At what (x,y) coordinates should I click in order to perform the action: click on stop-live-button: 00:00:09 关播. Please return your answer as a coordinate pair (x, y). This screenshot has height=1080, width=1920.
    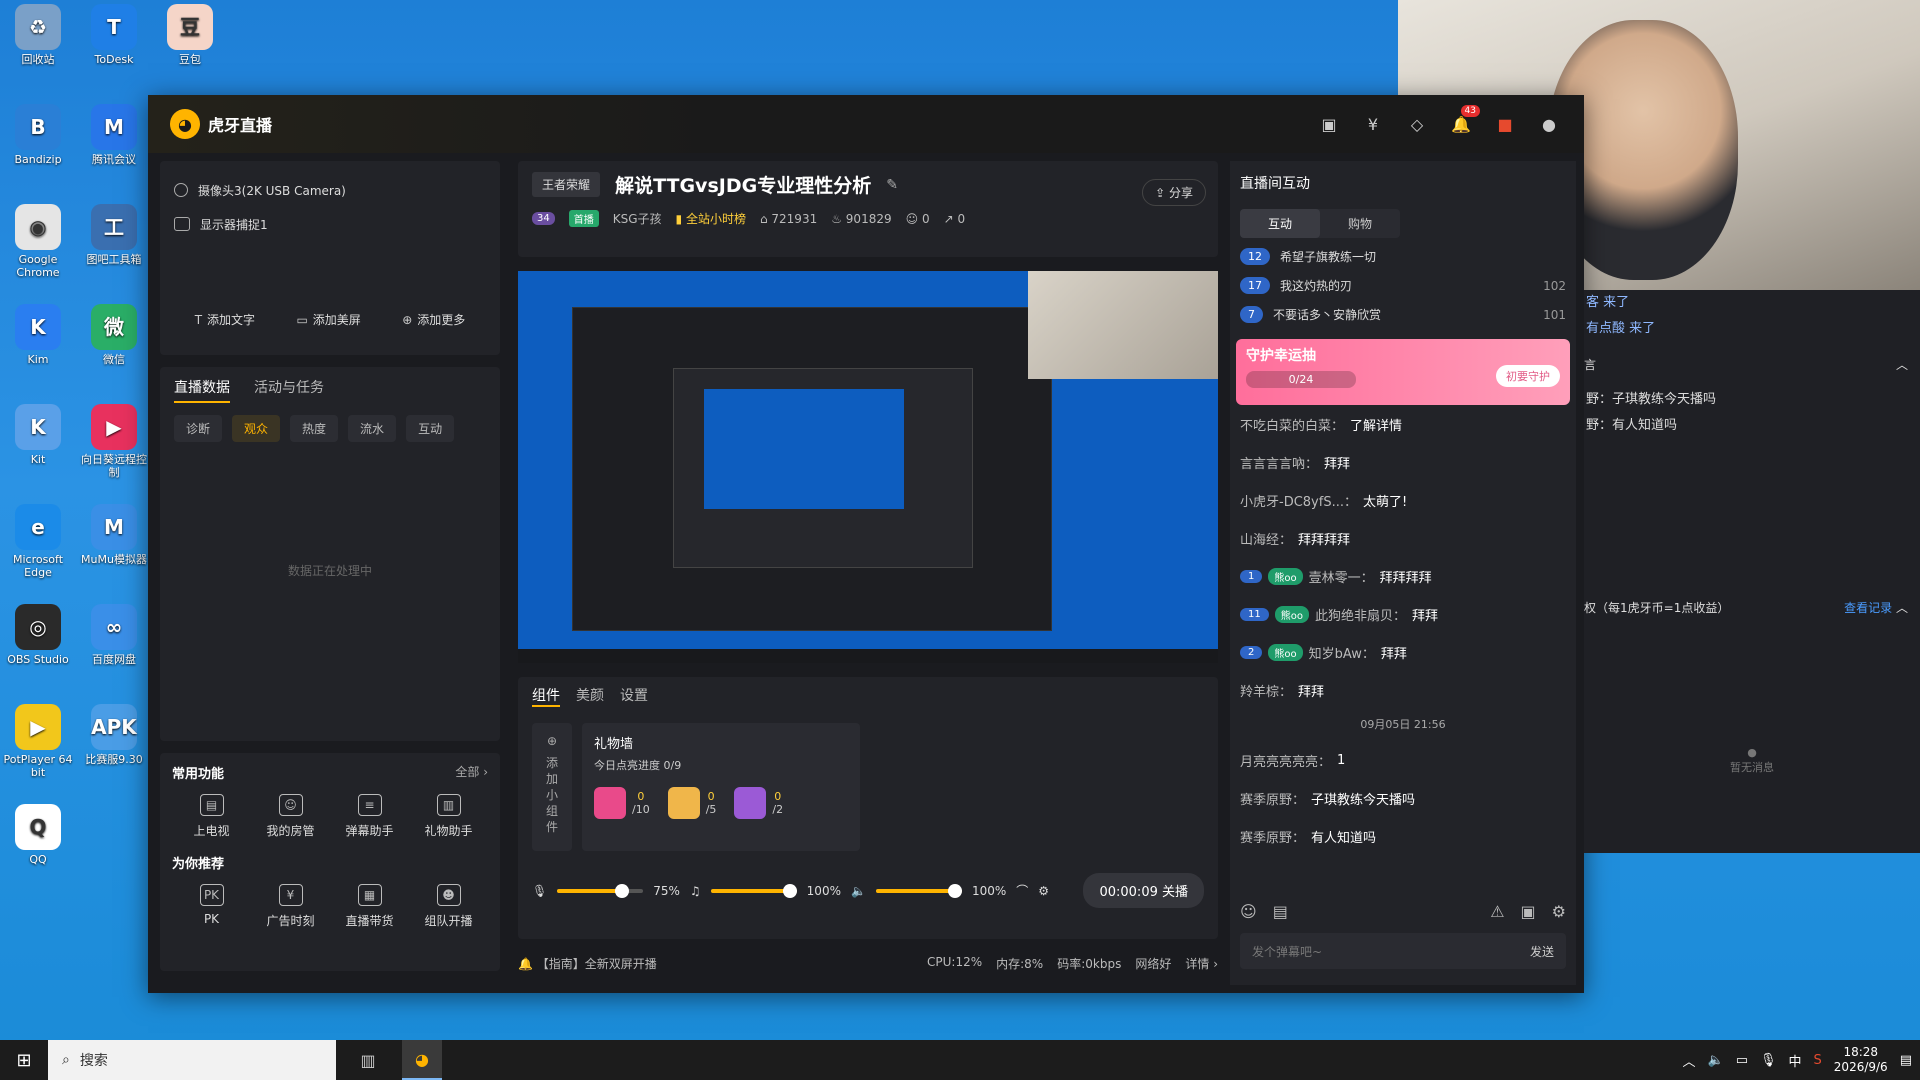
    Looking at the image, I should click on (1143, 890).